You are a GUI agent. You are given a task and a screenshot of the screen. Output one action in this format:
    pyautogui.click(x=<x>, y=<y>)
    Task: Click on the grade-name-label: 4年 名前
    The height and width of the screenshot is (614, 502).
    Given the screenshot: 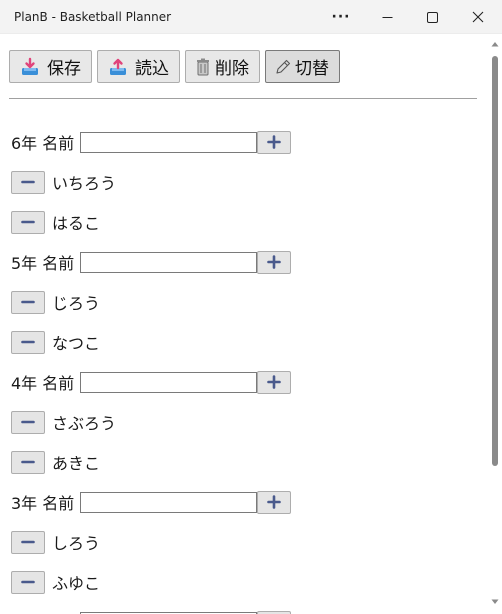 What is the action you would take?
    pyautogui.click(x=43, y=383)
    